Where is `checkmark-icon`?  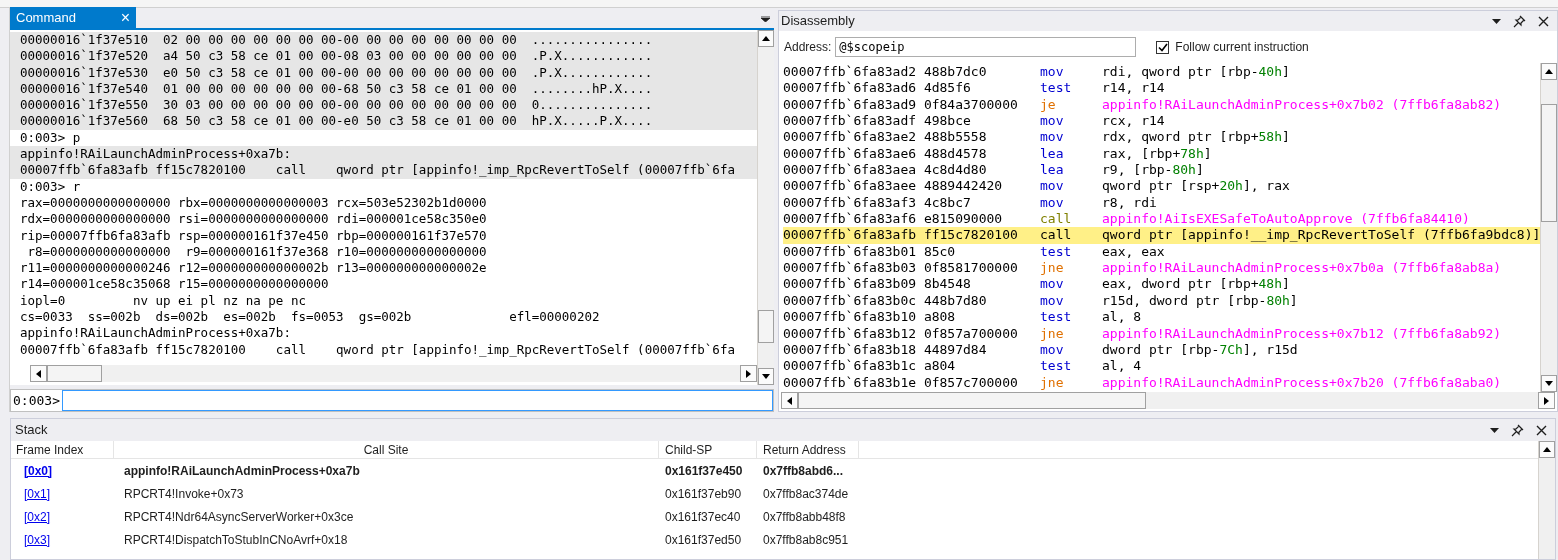 checkmark-icon is located at coordinates (1162, 47).